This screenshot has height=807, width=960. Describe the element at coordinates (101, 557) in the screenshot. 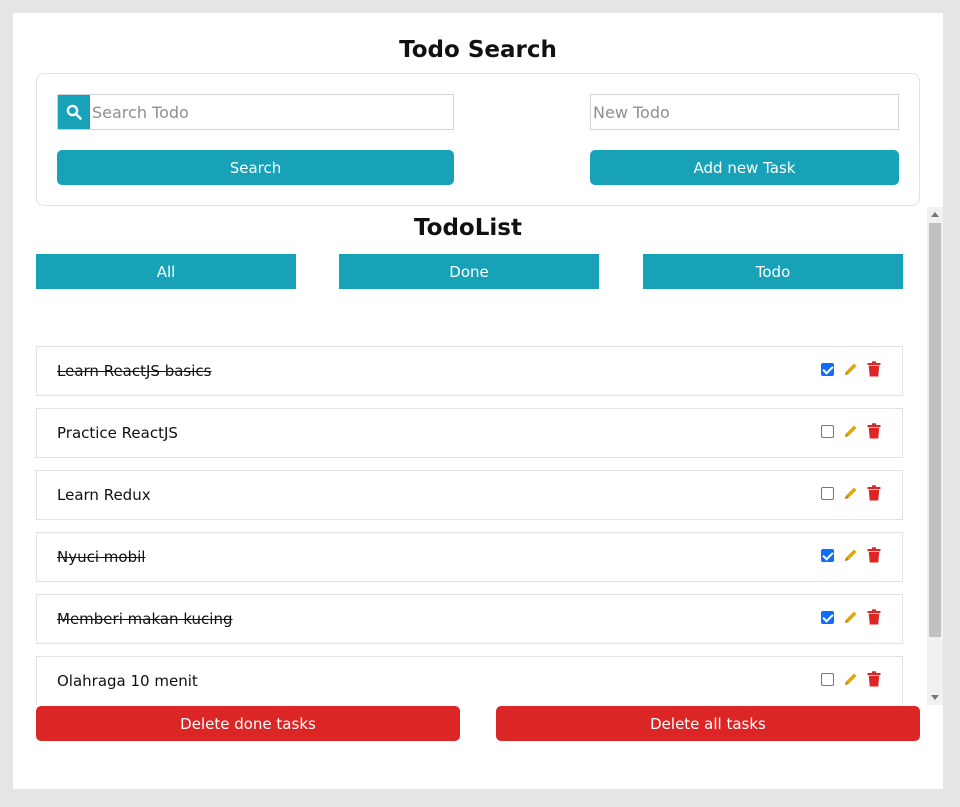

I see `todo-item-text: Nyuci mobil` at that location.